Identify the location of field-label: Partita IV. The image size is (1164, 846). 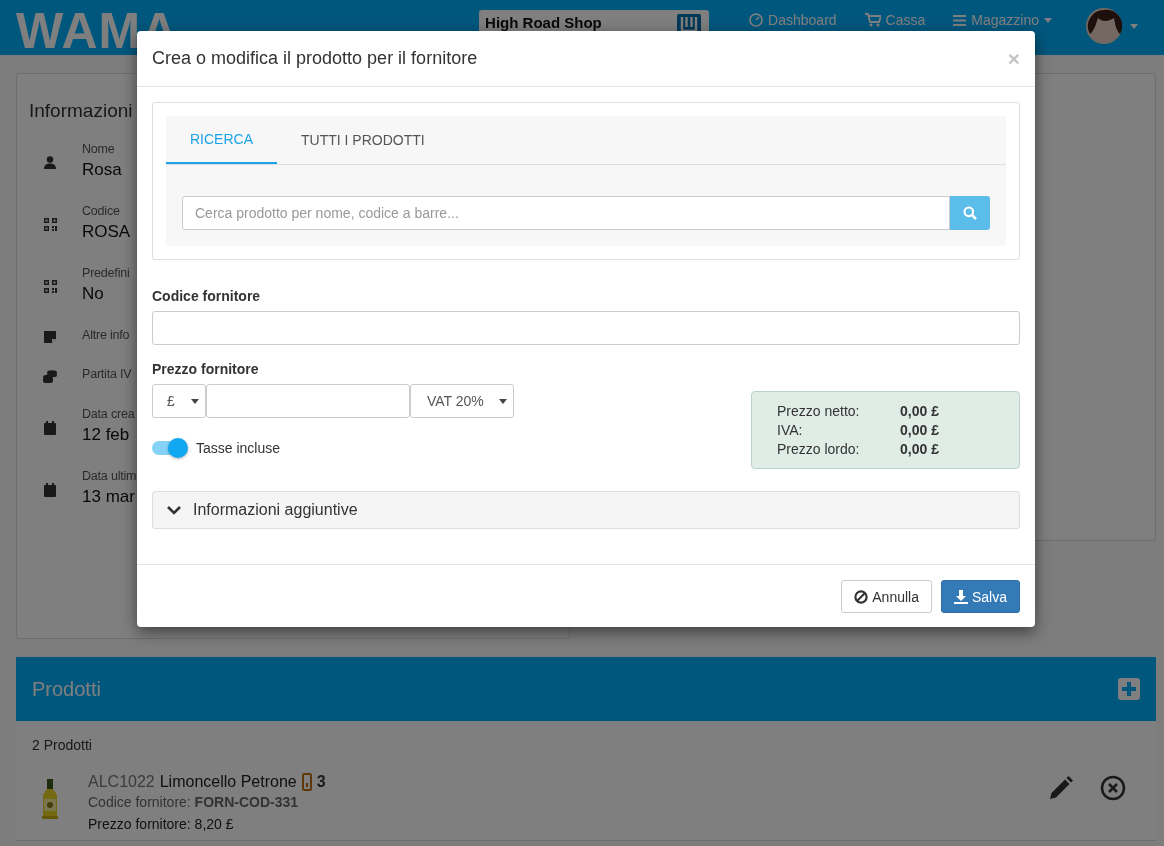
(107, 374).